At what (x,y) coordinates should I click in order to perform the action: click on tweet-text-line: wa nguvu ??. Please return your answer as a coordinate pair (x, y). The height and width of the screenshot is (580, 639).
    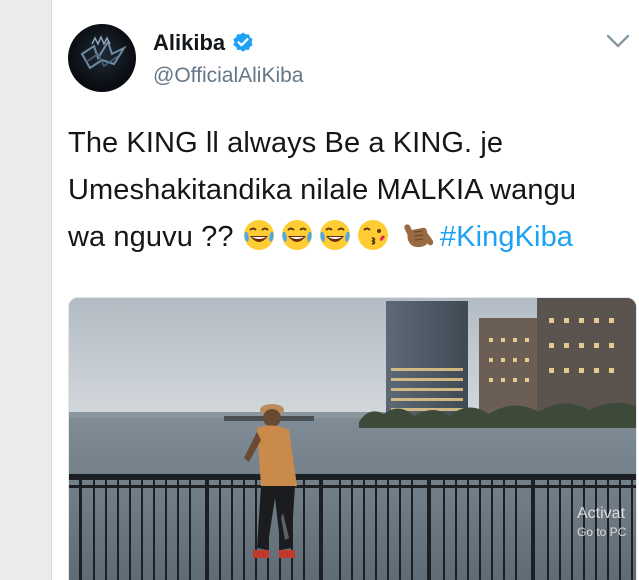
    Looking at the image, I should click on (151, 237).